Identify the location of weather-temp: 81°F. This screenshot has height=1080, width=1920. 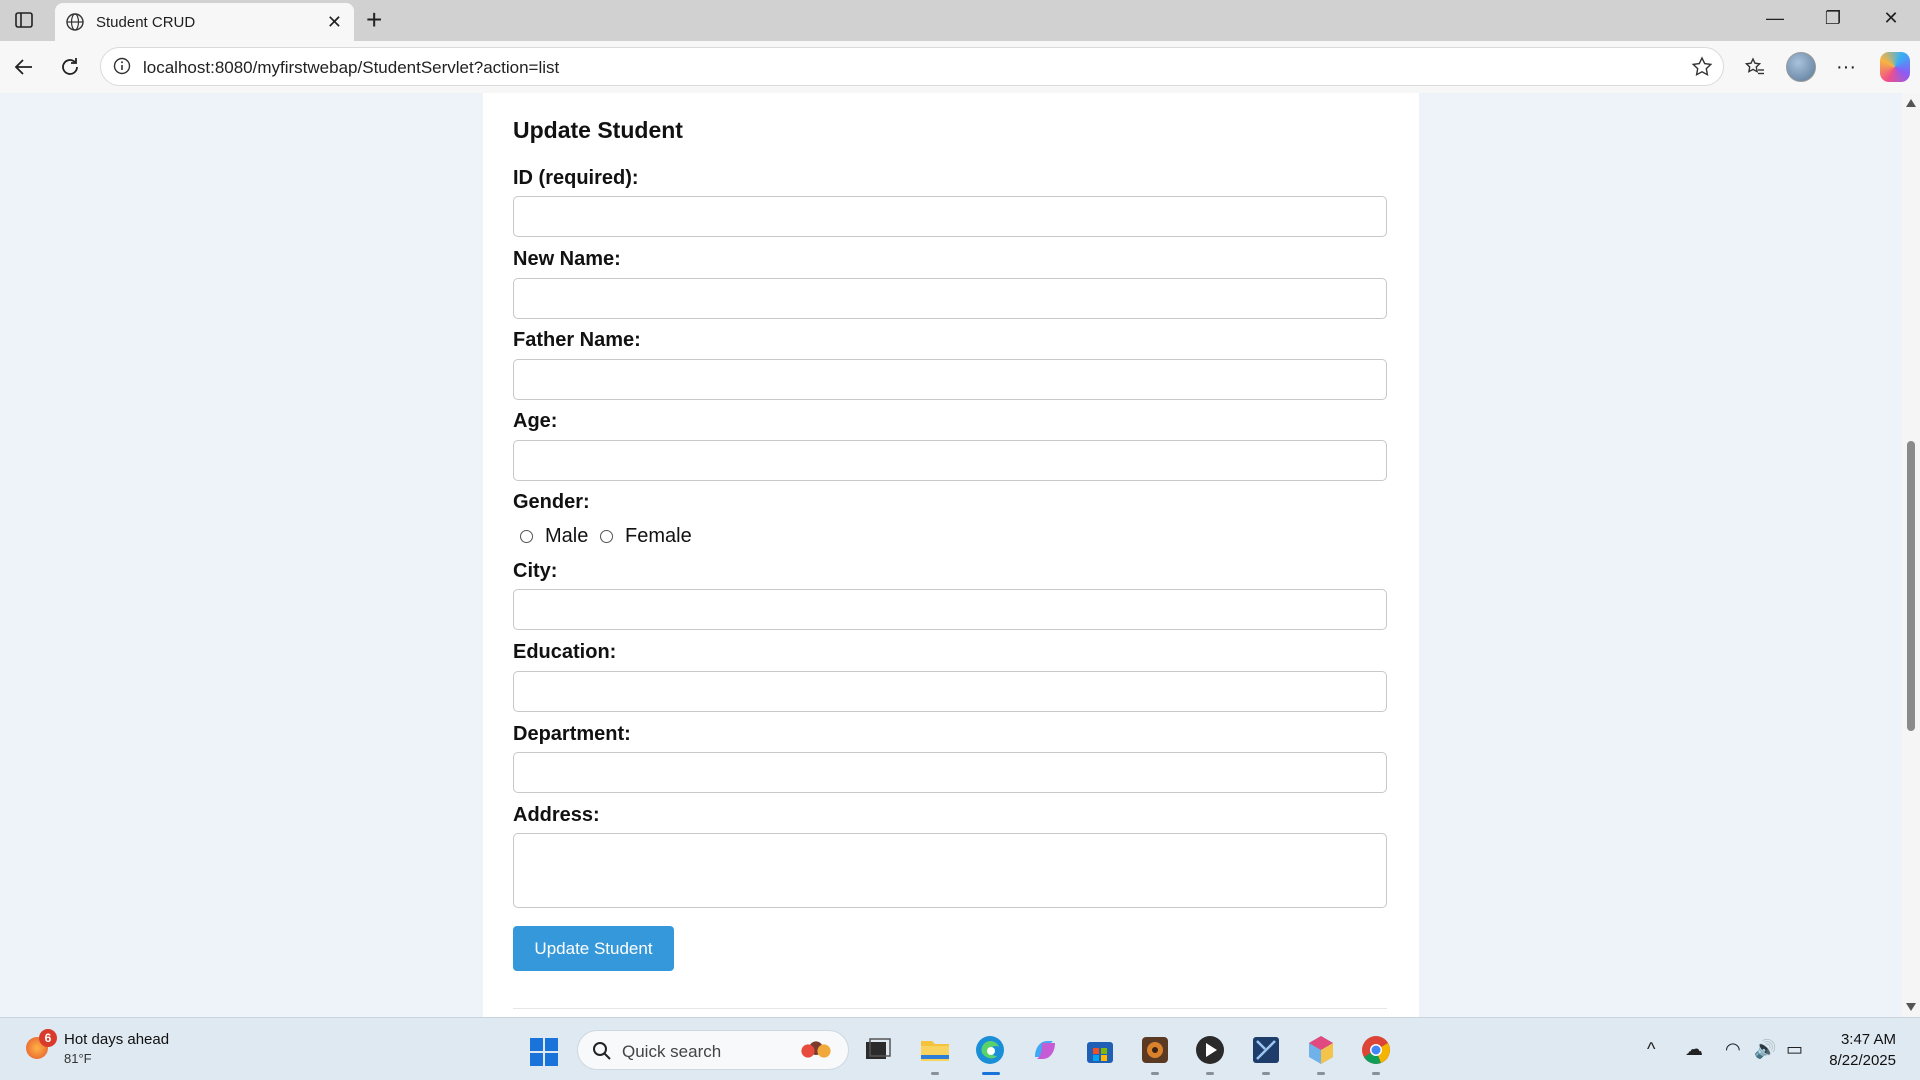
(78, 1058).